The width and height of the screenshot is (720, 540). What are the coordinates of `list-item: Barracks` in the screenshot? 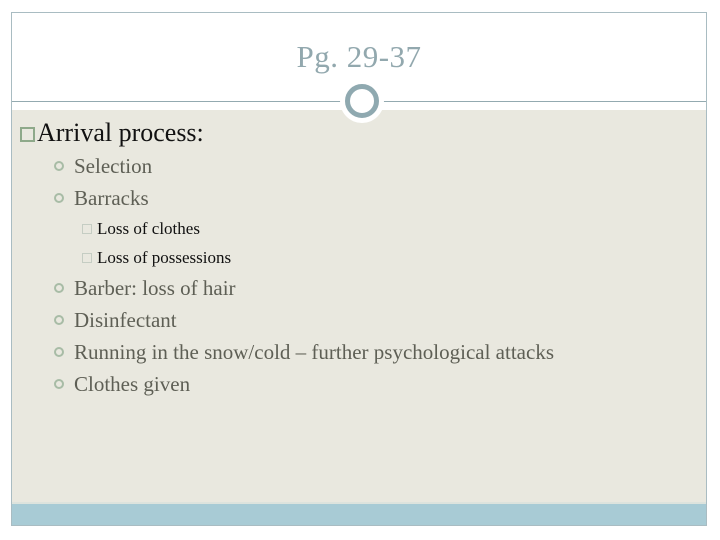 It's located at (304, 198).